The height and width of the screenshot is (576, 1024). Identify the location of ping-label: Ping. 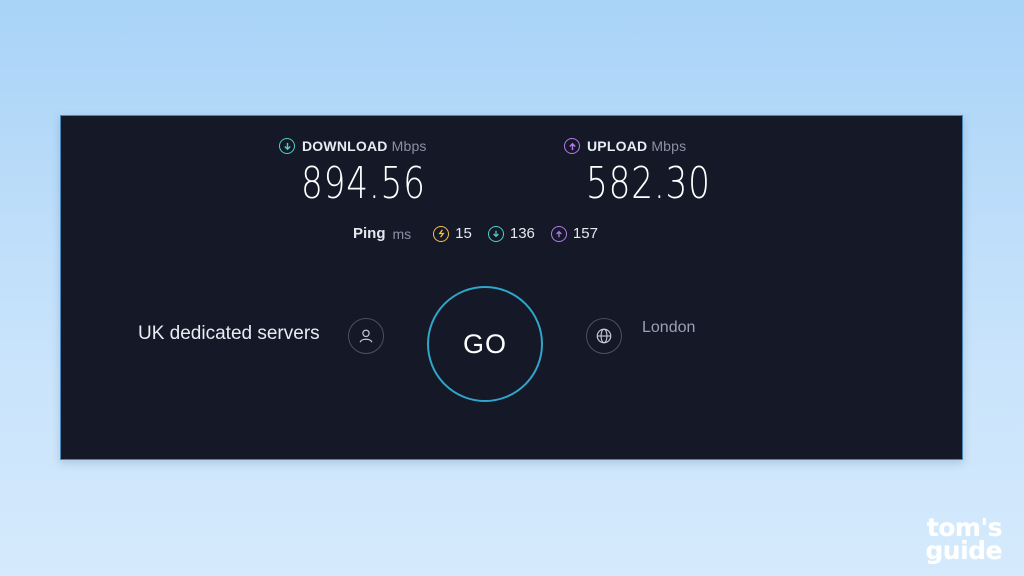
(369, 233).